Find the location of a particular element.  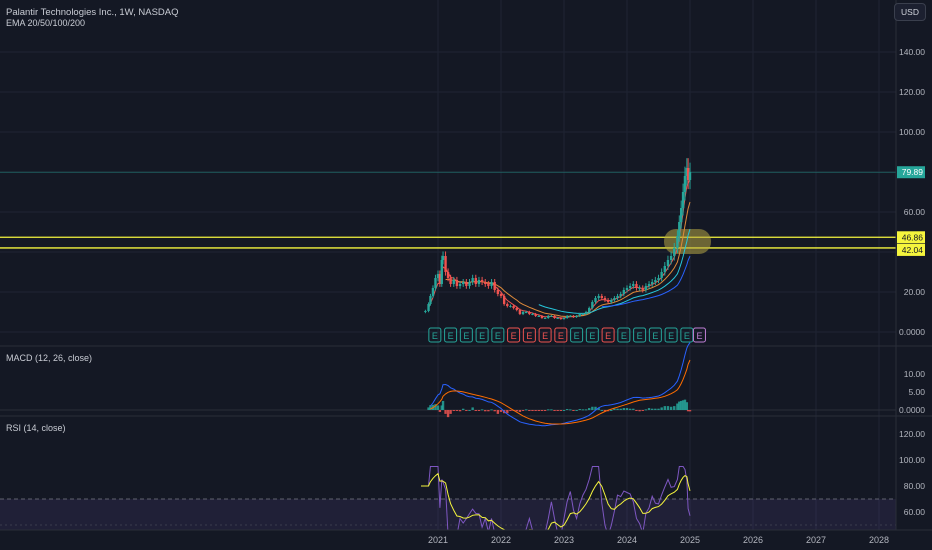

ema-indicator-label: EMA 20/50/100/200 is located at coordinates (92, 23).